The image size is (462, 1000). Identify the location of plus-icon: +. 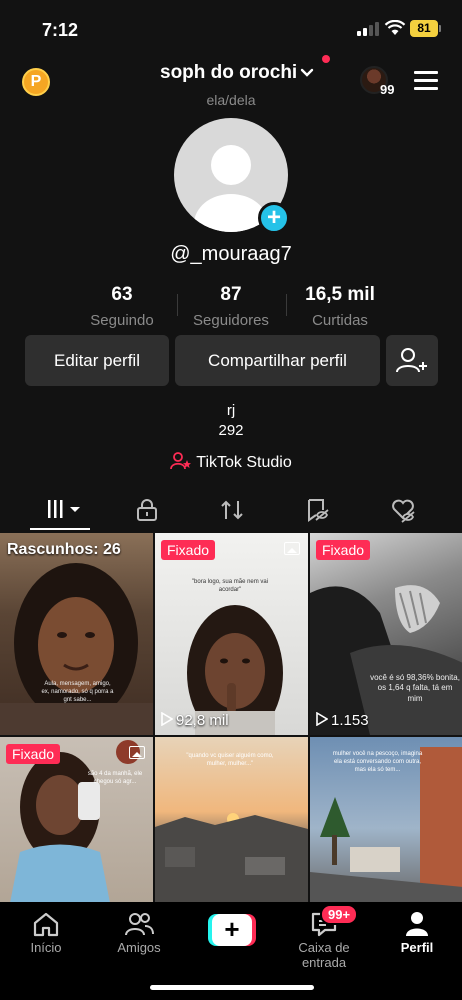
(232, 930).